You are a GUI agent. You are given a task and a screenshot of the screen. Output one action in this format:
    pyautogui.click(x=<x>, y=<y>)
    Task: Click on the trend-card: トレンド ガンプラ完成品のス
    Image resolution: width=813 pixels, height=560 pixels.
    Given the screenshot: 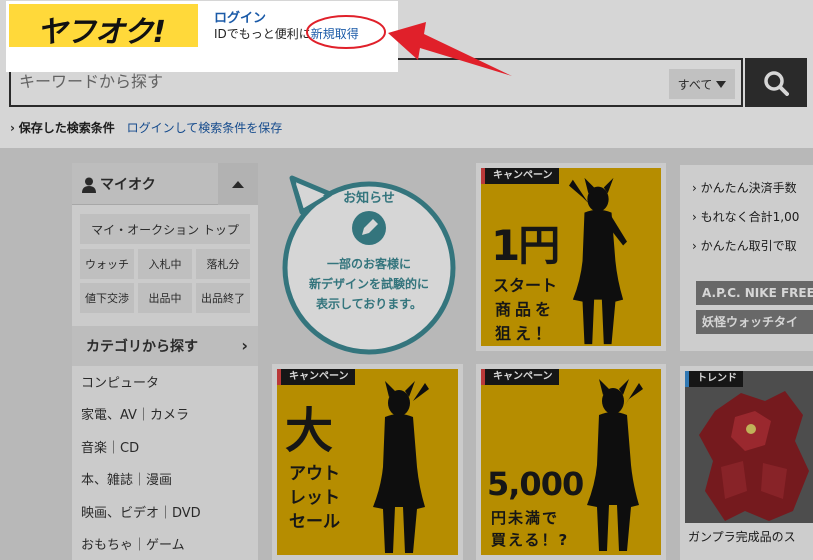 What is the action you would take?
    pyautogui.click(x=746, y=463)
    